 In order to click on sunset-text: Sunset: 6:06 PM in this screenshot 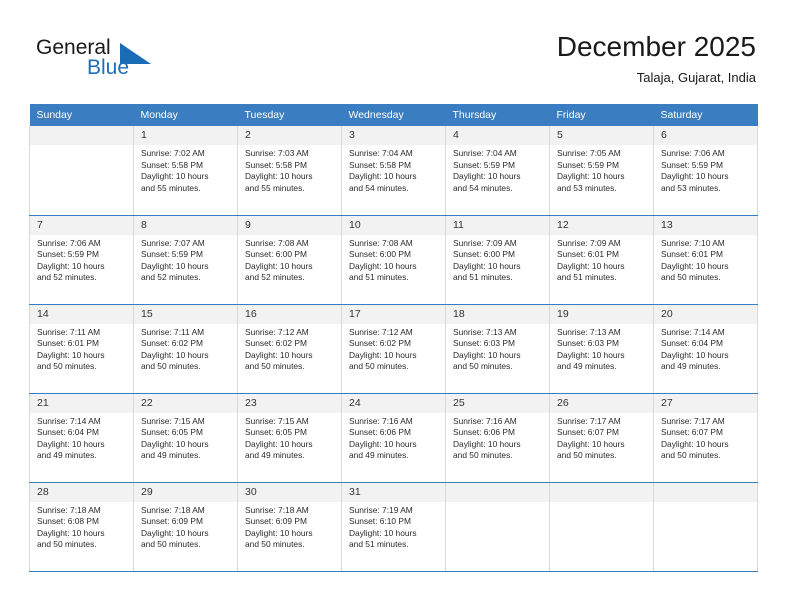, I will do `click(380, 432)`.